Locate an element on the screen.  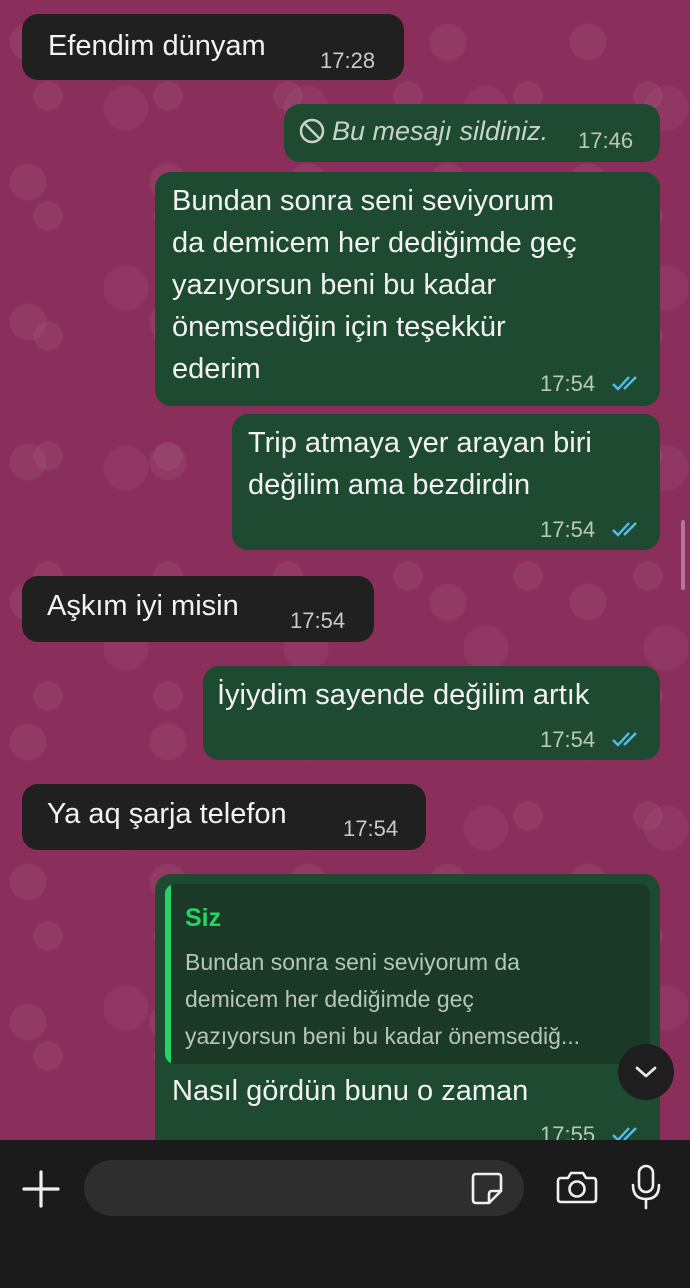
plus-icon is located at coordinates (41, 1189).